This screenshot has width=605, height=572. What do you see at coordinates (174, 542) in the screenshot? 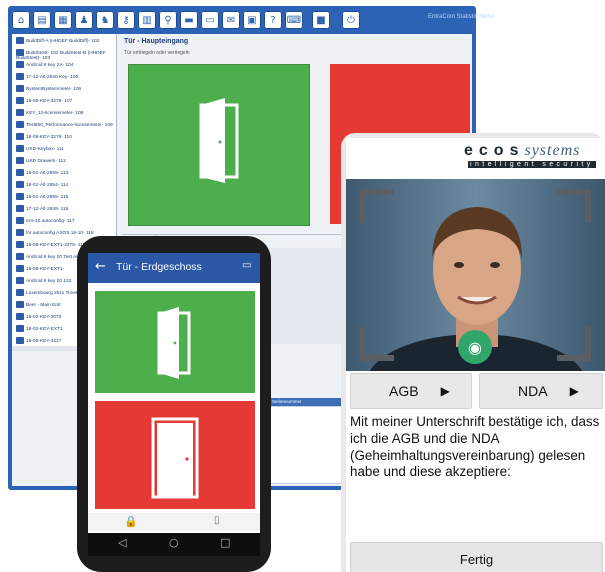
I see `nav-home-icon: ○` at bounding box center [174, 542].